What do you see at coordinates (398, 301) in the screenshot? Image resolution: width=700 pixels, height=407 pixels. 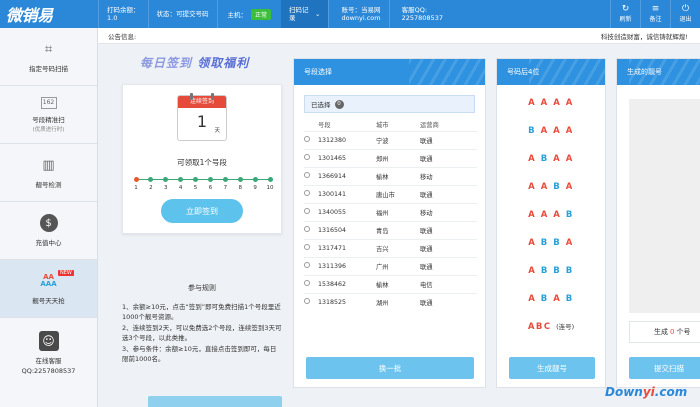 I see `city-cell: 湖州` at bounding box center [398, 301].